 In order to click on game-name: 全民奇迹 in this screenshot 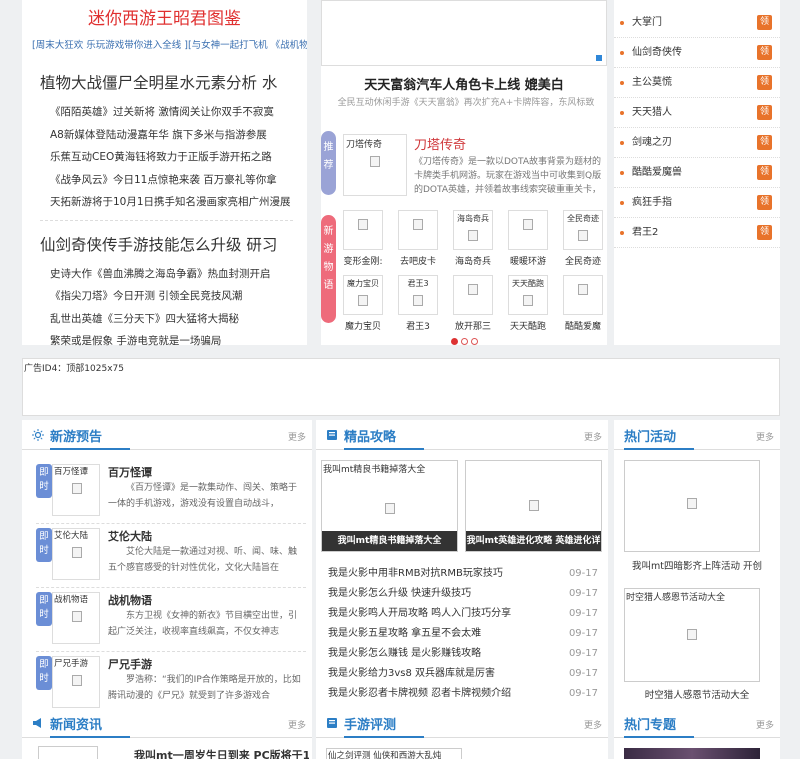, I will do `click(583, 260)`.